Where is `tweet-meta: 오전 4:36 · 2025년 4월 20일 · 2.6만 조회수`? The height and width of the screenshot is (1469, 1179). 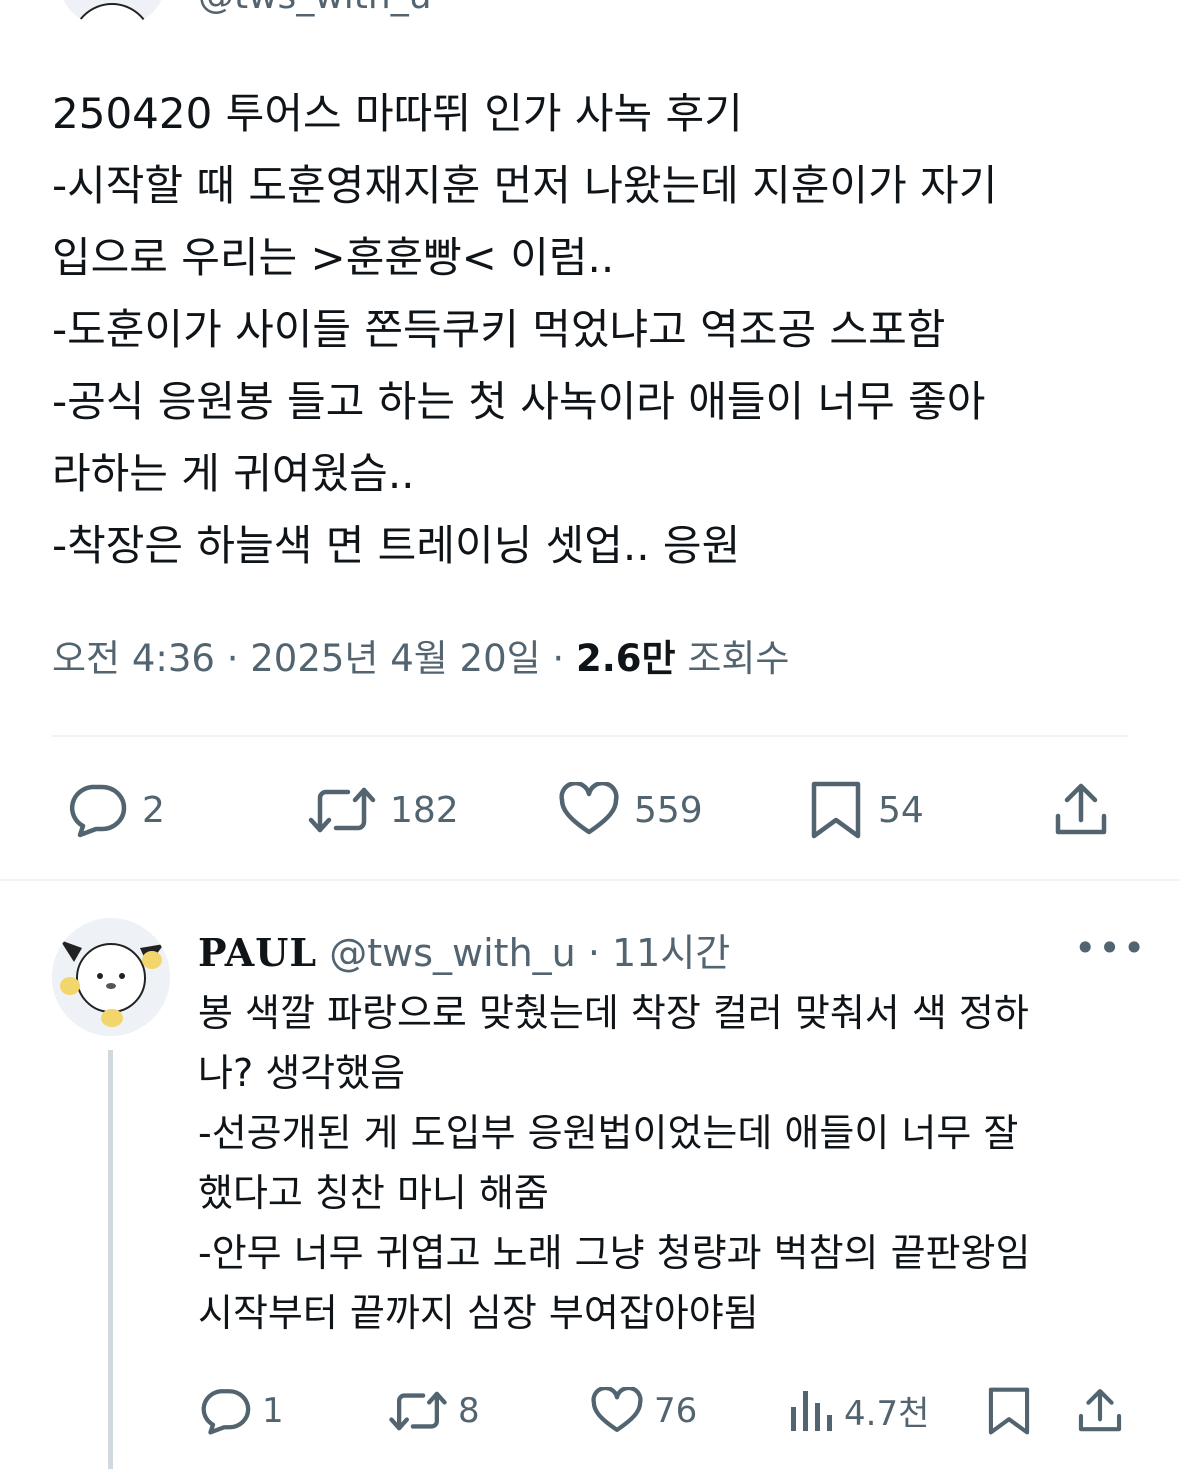
tweet-meta: 오전 4:36 · 2025년 4월 20일 · 2.6만 조회수 is located at coordinates (420, 655).